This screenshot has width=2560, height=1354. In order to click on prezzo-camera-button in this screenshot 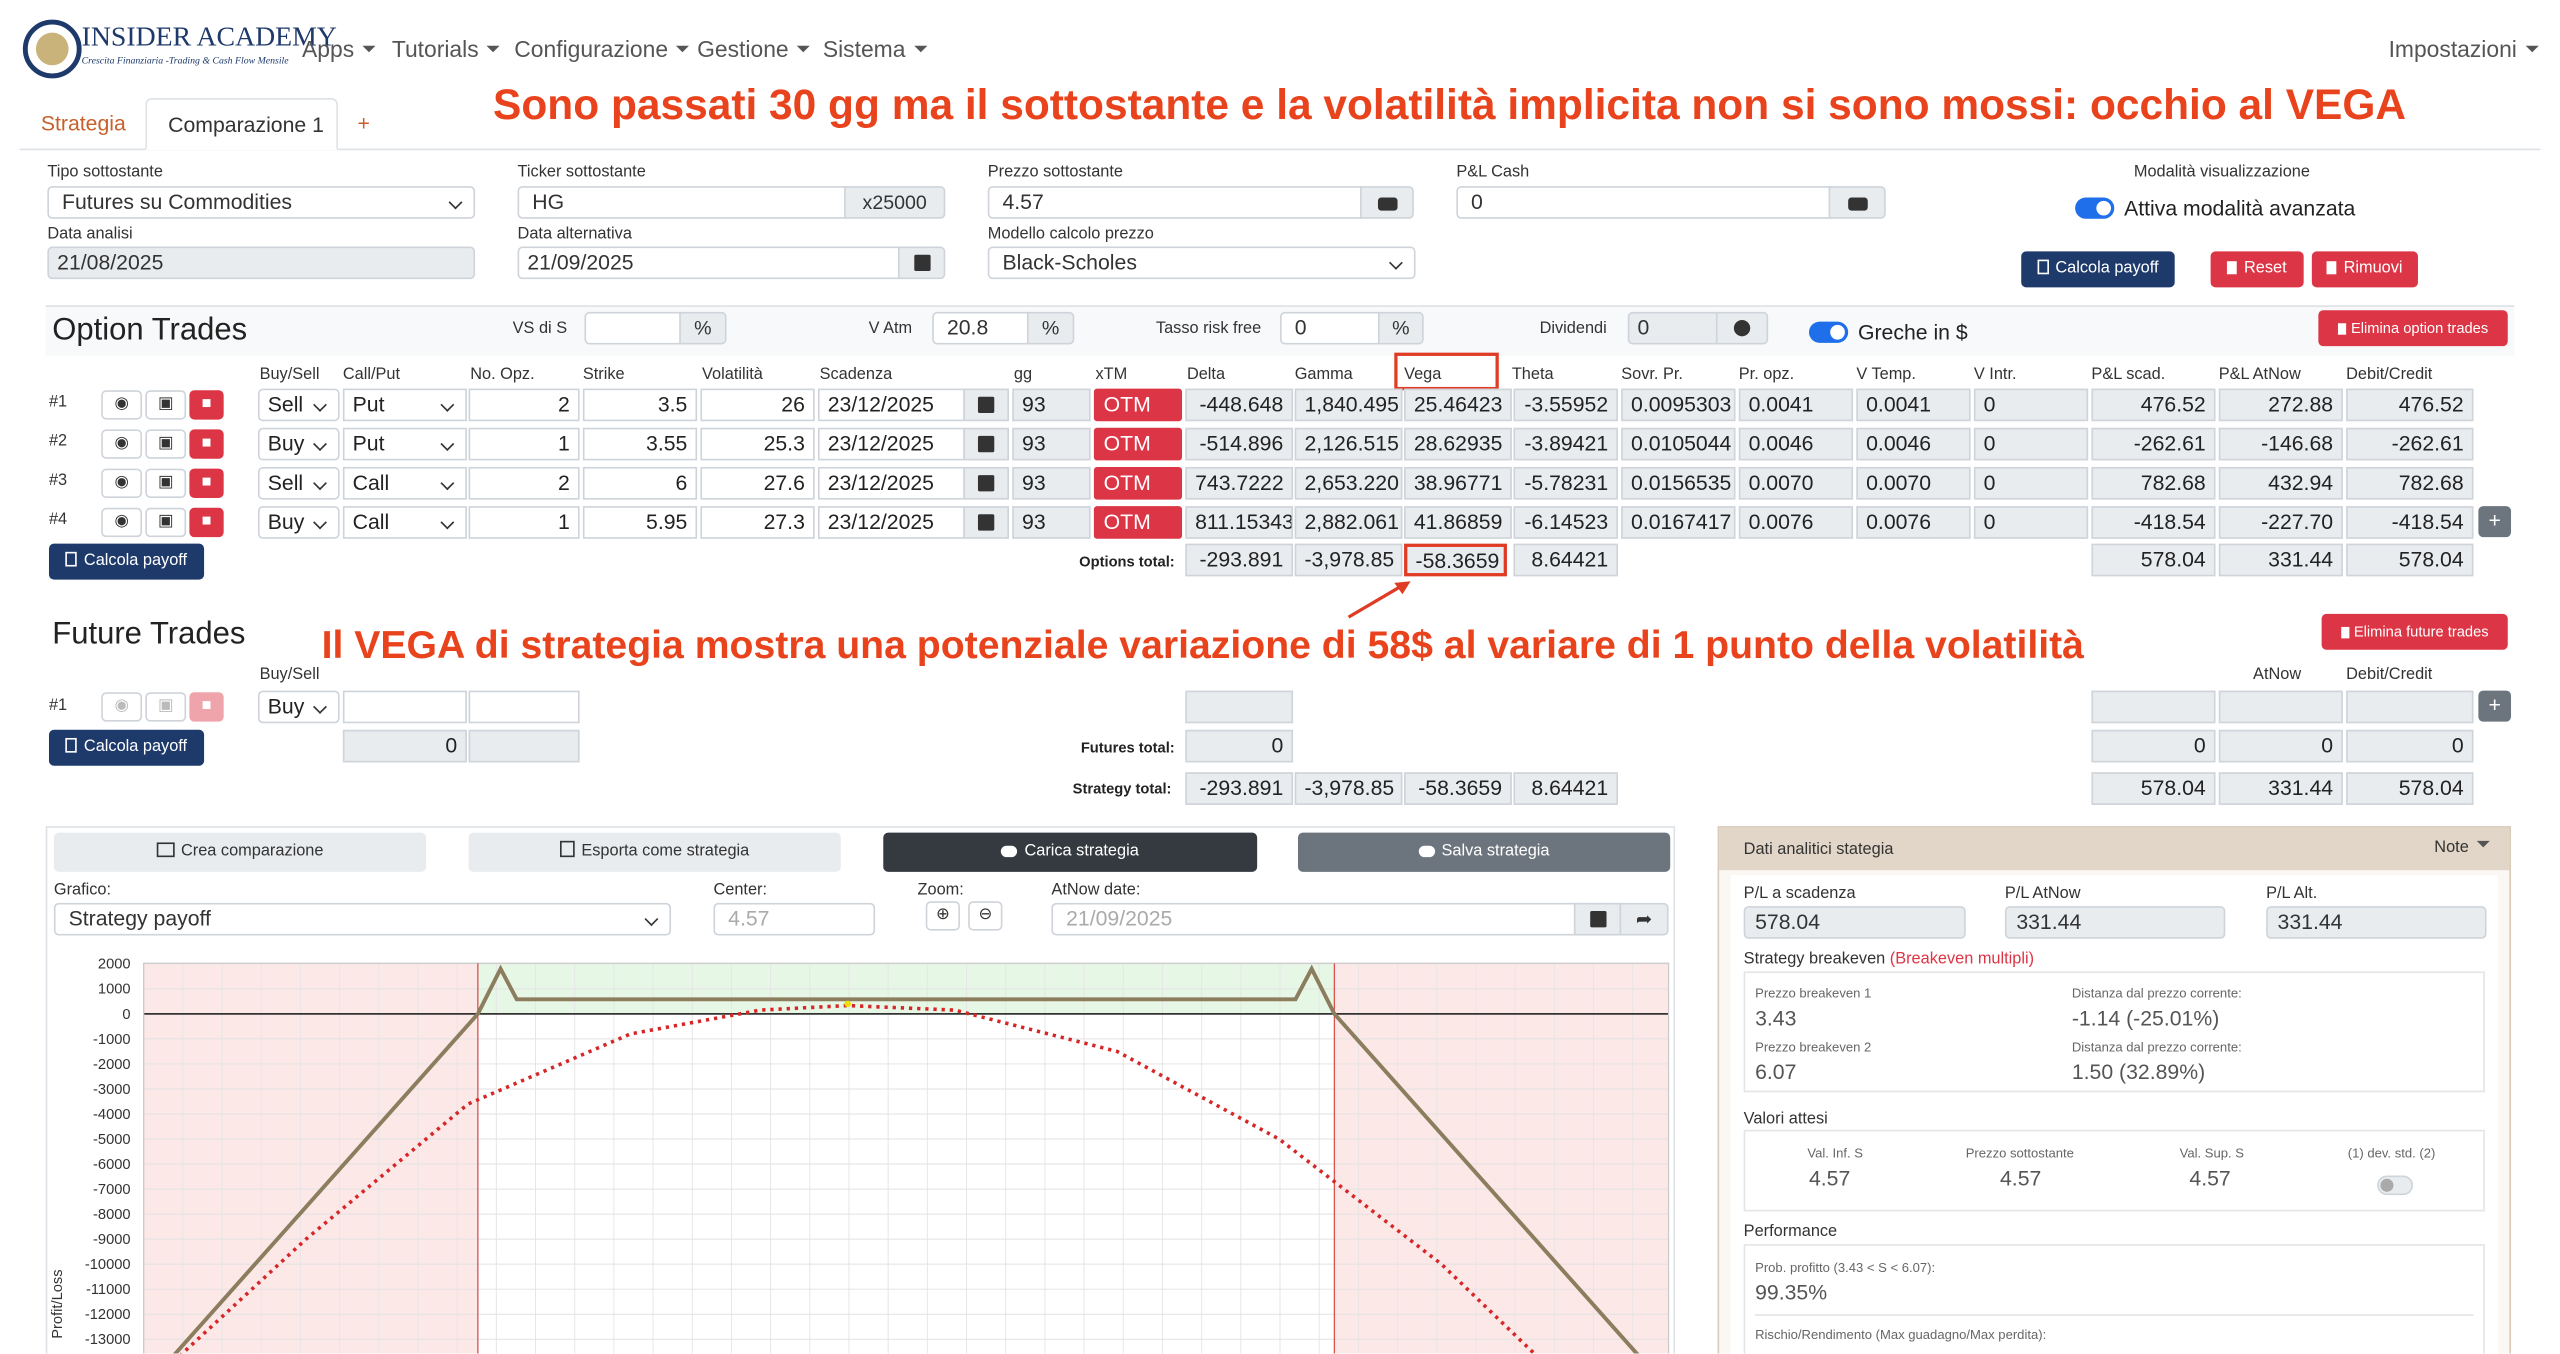, I will do `click(1387, 202)`.